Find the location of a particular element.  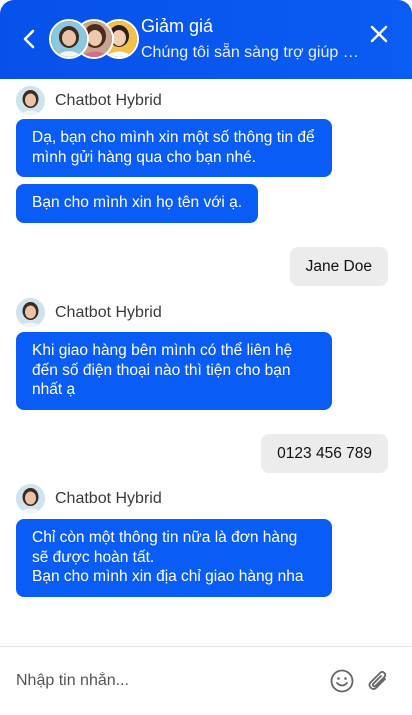

attach-button is located at coordinates (378, 681).